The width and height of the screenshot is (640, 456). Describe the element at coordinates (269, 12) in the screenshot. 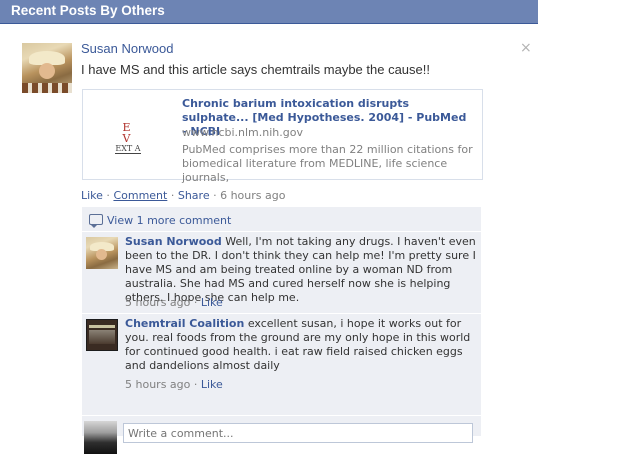

I see `section-header: Recent Posts By Others` at that location.